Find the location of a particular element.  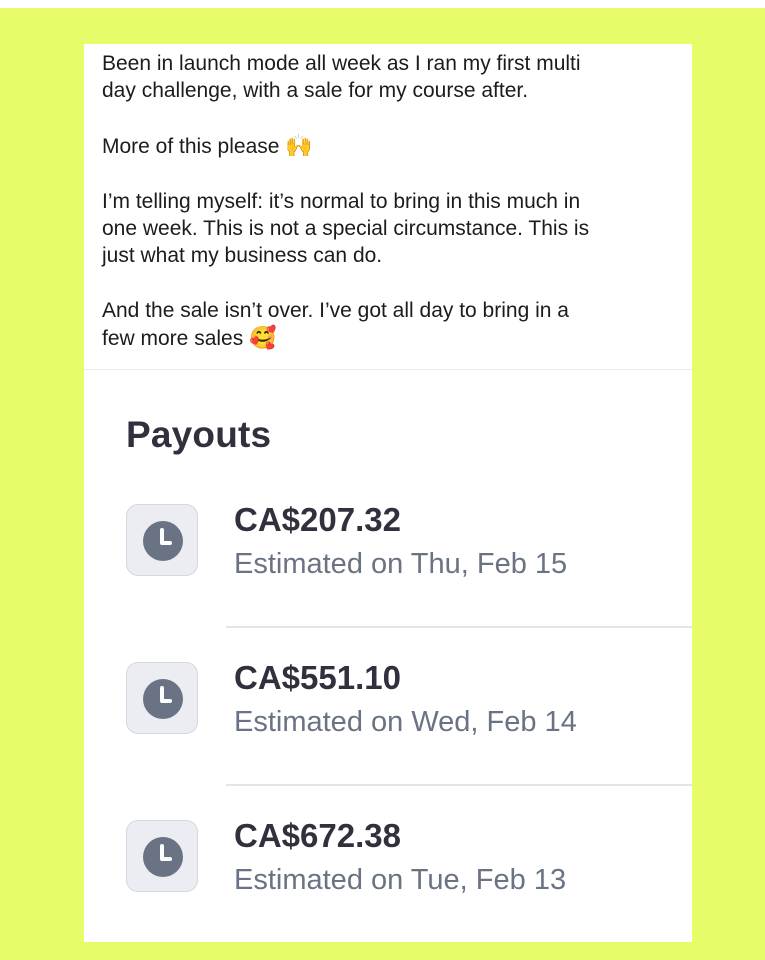

payout-row: CA$551.10 Estimated on Wed, Feb 14 is located at coordinates (388, 707).